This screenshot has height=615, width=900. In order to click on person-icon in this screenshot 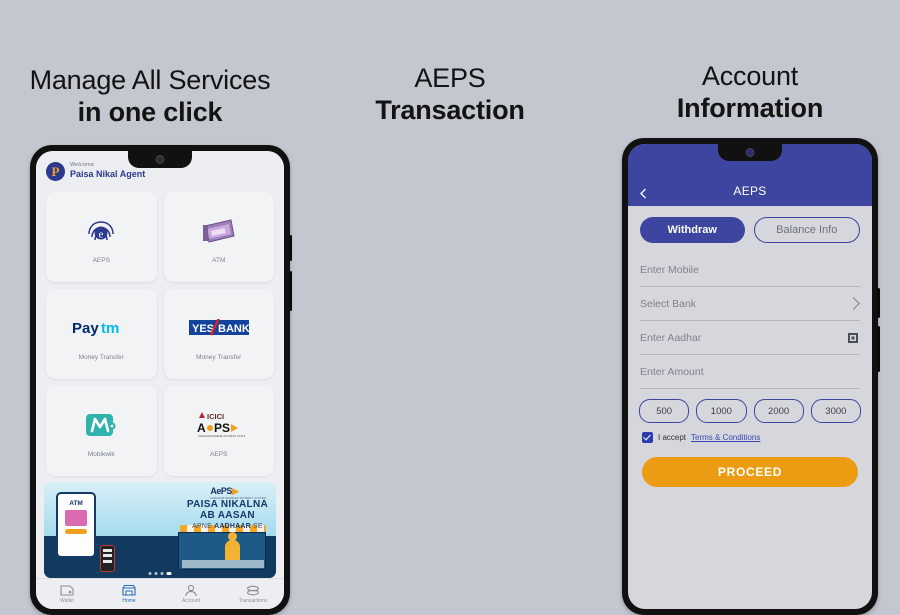, I will do `click(191, 590)`.